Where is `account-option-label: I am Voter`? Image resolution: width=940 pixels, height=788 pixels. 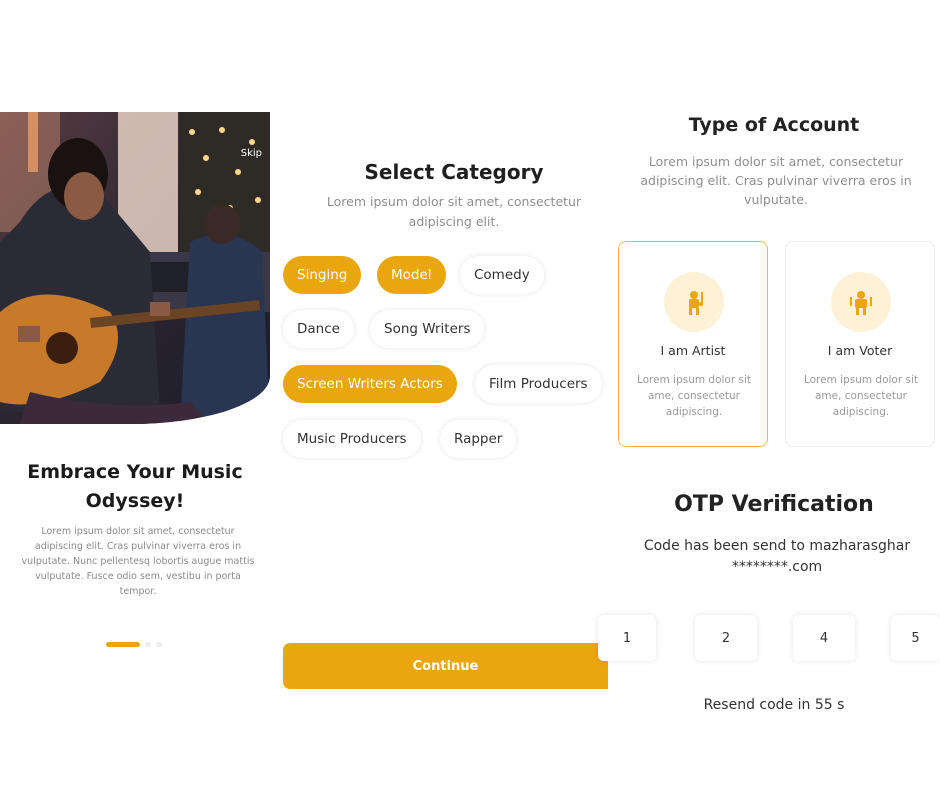 account-option-label: I am Voter is located at coordinates (860, 350).